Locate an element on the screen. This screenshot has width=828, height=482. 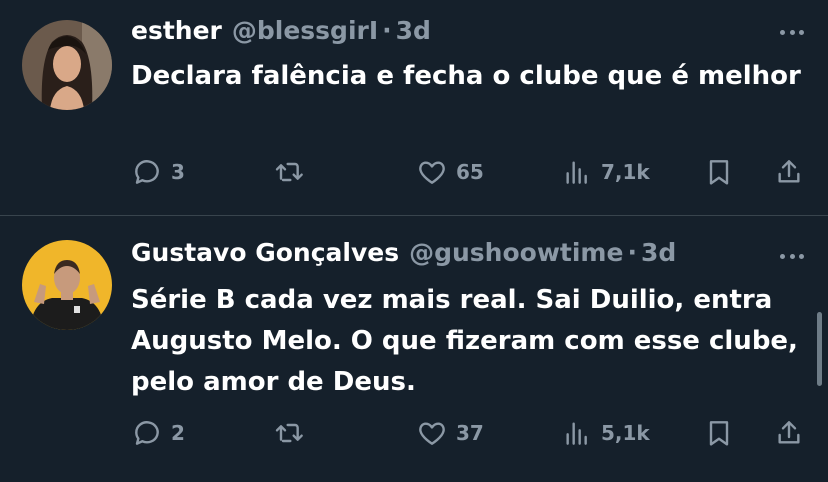
display-name: Gustavo Gonçalves is located at coordinates (265, 252).